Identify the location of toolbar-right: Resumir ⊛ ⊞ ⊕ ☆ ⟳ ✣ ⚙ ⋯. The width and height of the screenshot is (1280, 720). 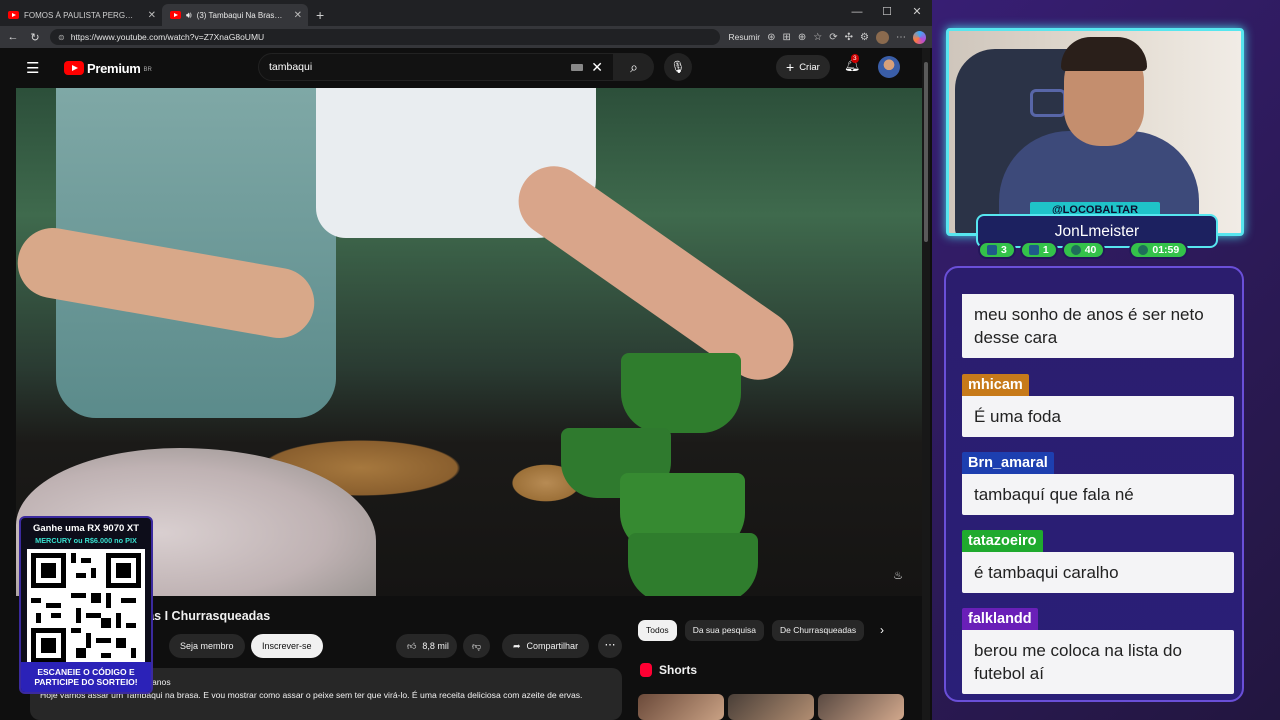
(827, 37).